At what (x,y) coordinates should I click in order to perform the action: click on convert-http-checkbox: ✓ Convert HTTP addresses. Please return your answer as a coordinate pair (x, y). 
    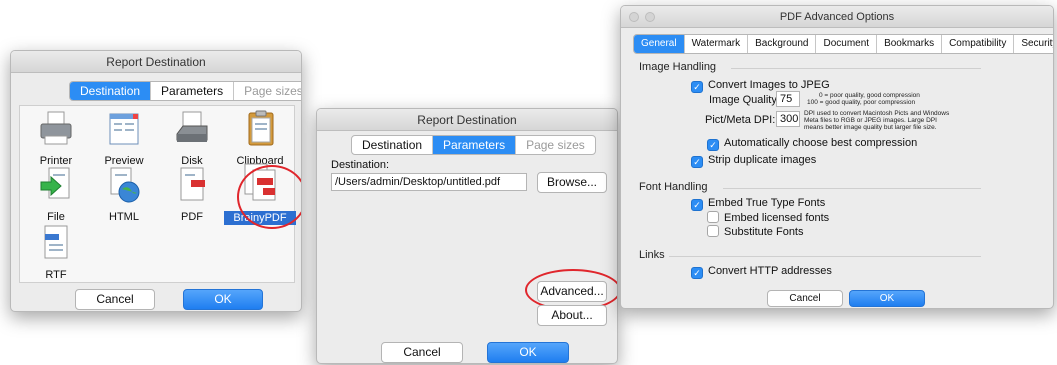
    Looking at the image, I should click on (761, 272).